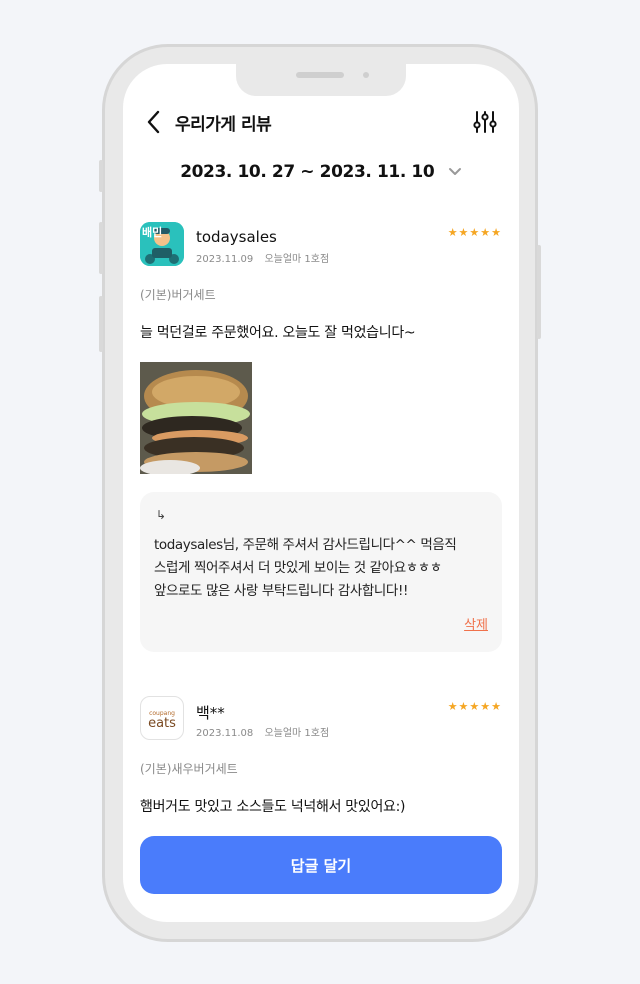  I want to click on reply-line: 앞으로도 많은 사랑 부탁드립니다 감사합니다!!, so click(281, 591).